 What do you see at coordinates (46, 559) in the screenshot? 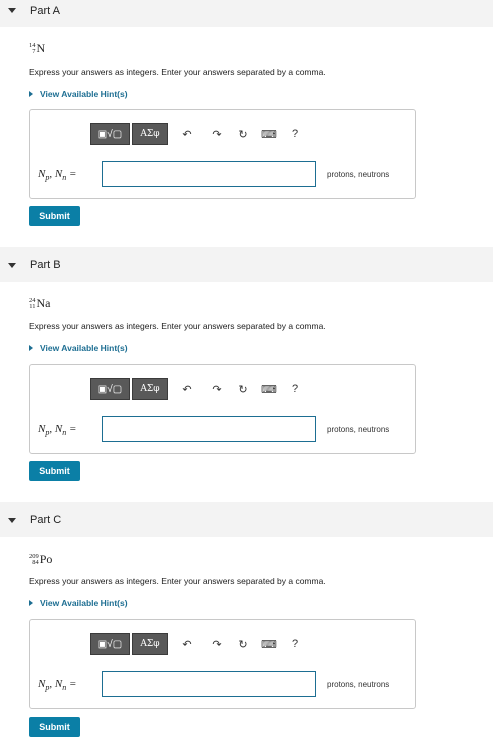
I see `element-symbol: Po` at bounding box center [46, 559].